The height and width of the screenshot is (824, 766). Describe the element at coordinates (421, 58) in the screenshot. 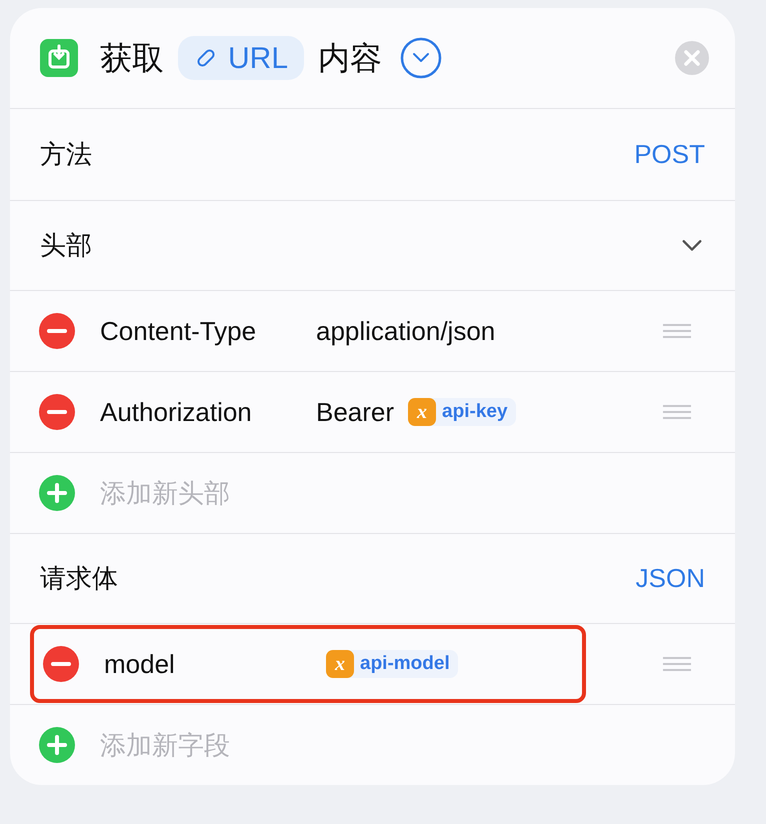

I see `expand-toggle-icon` at that location.